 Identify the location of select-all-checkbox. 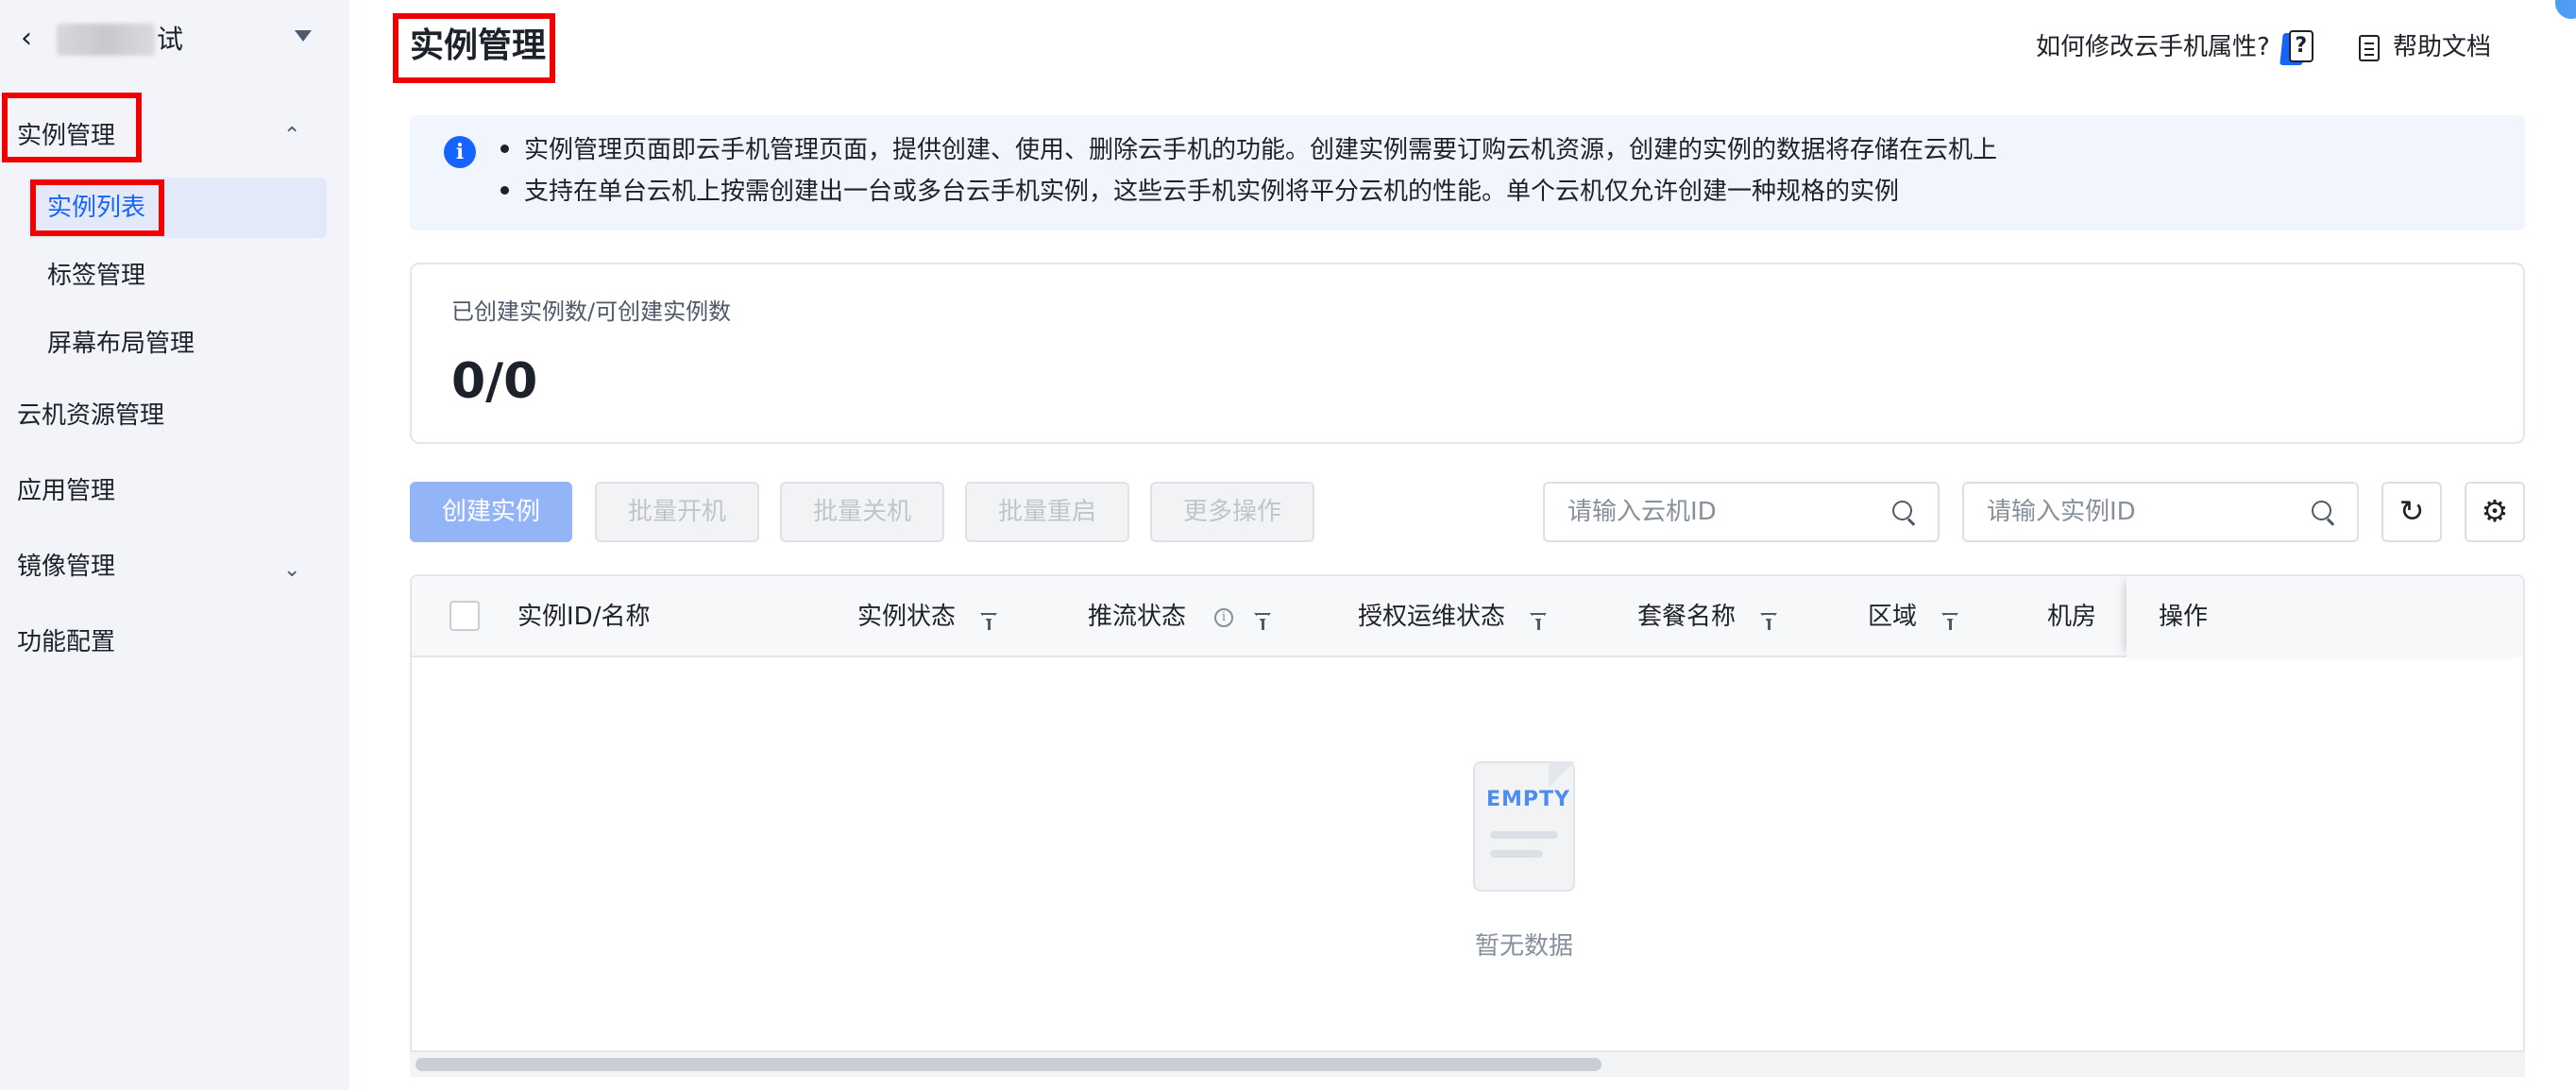
(464, 616).